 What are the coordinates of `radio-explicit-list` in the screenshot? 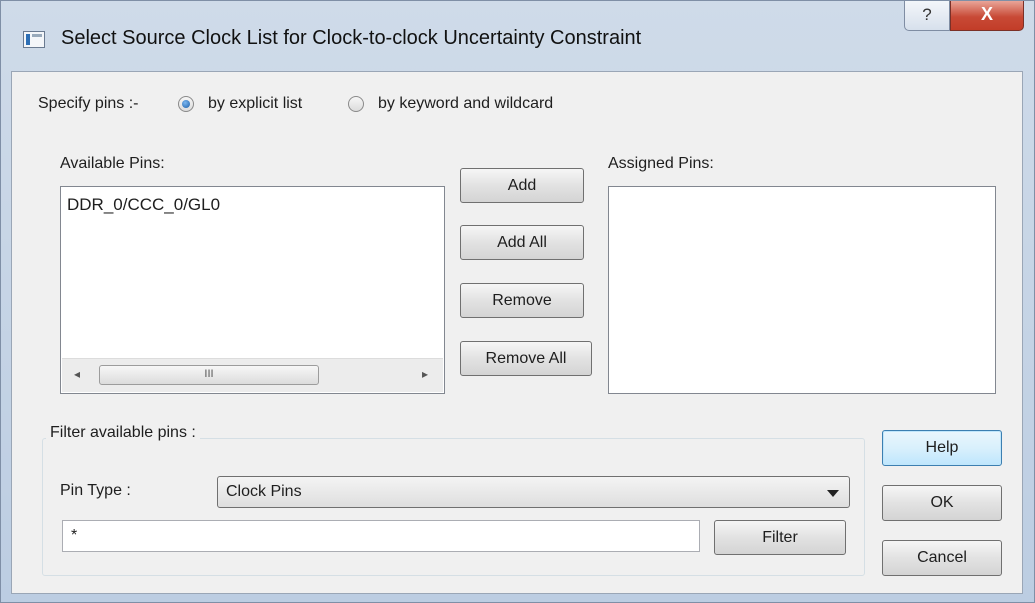 It's located at (186, 104).